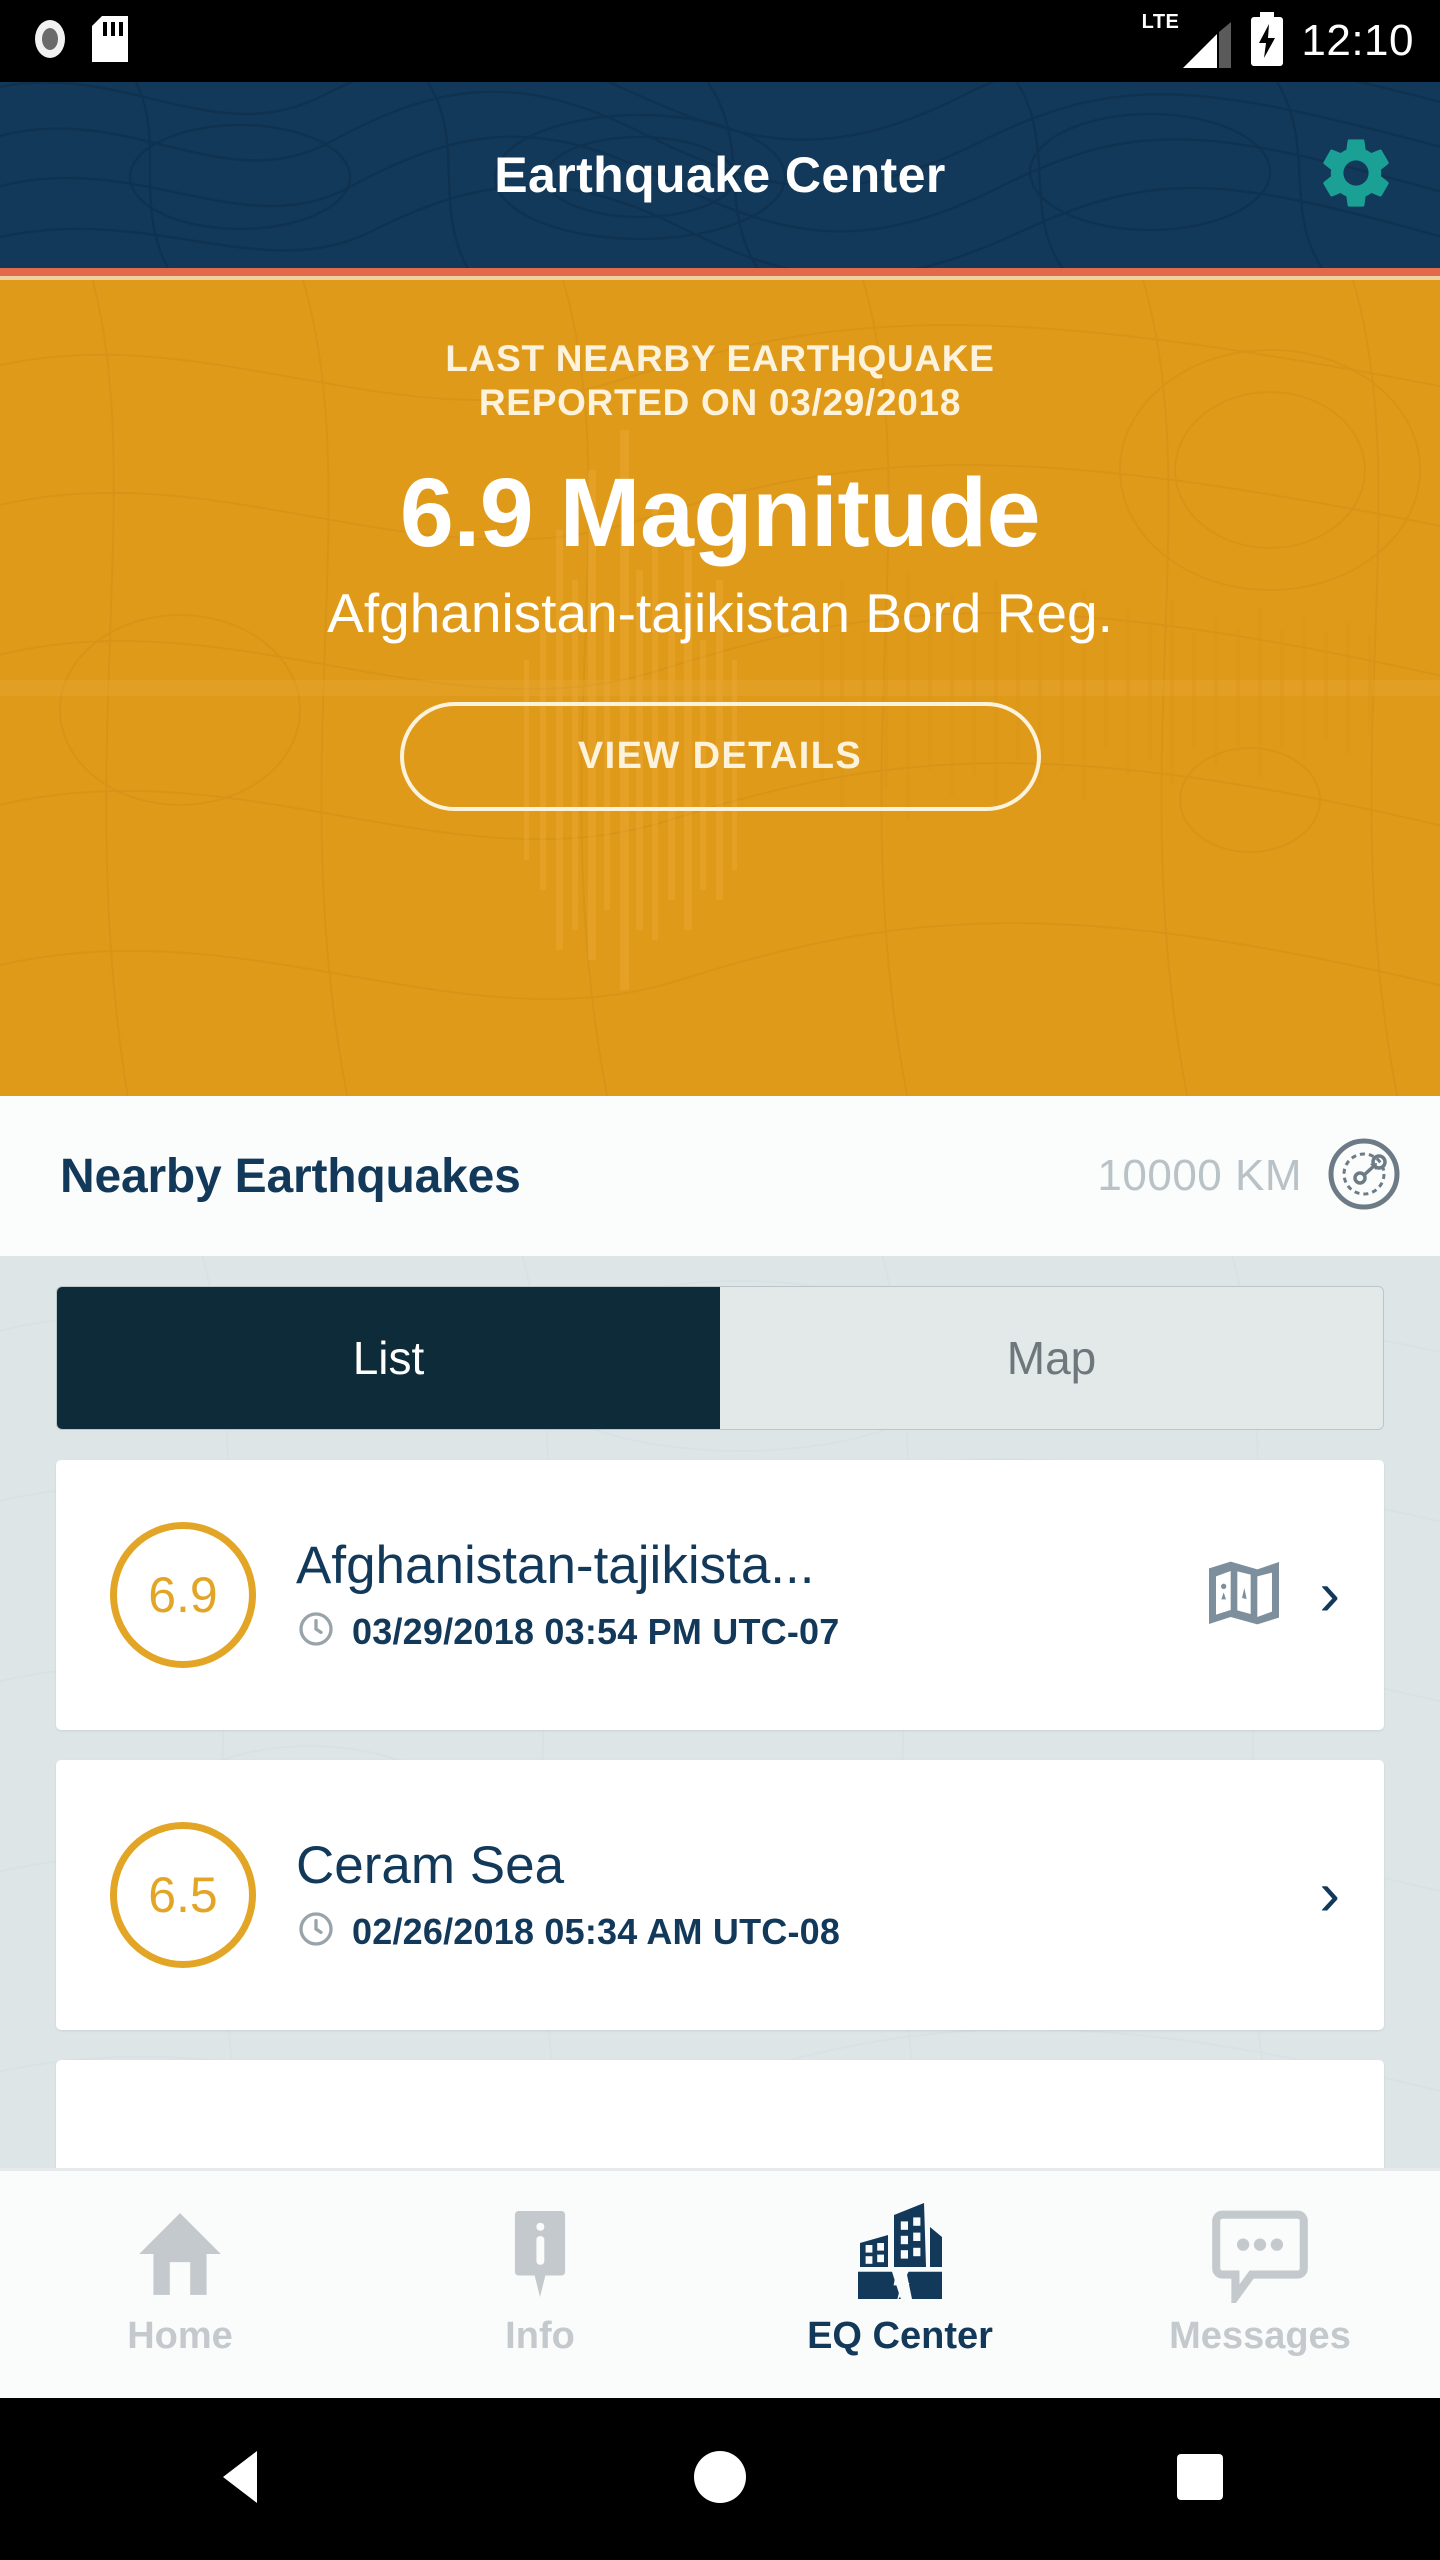 Image resolution: width=1440 pixels, height=2560 pixels. What do you see at coordinates (540, 2336) in the screenshot?
I see `nav-label-info: Info` at bounding box center [540, 2336].